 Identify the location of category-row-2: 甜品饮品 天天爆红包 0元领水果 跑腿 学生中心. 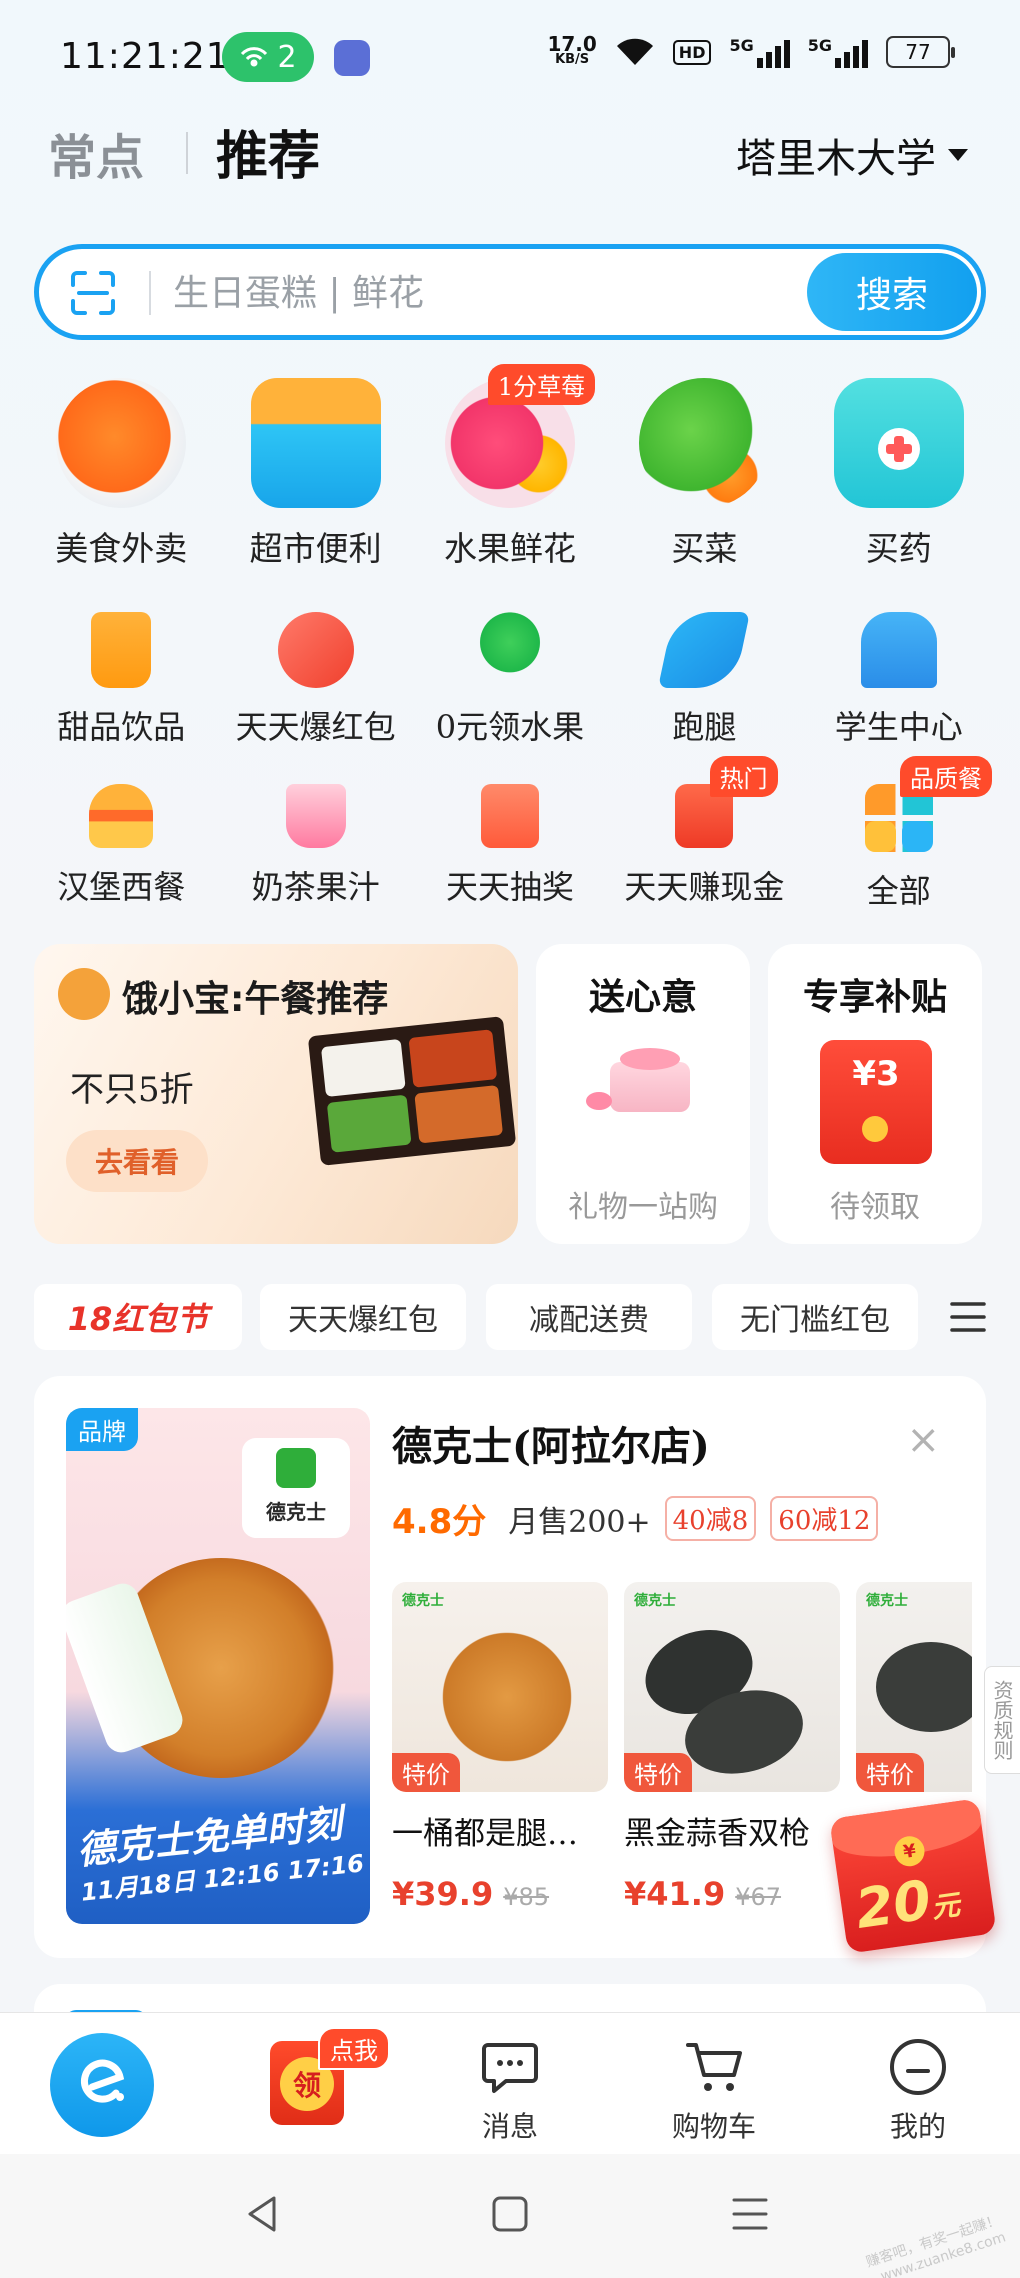
(510, 680).